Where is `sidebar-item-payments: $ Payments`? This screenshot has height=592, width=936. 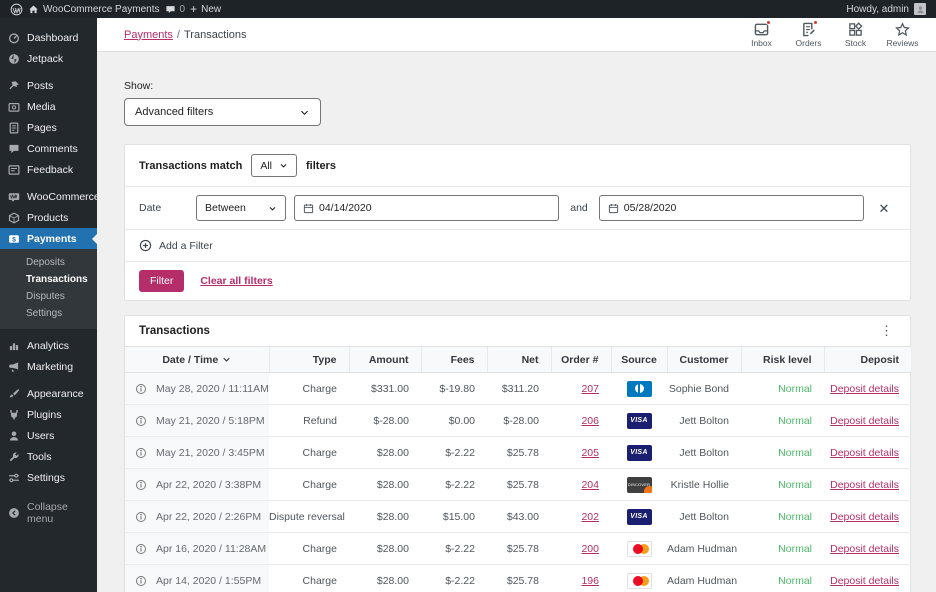 sidebar-item-payments: $ Payments is located at coordinates (48, 238).